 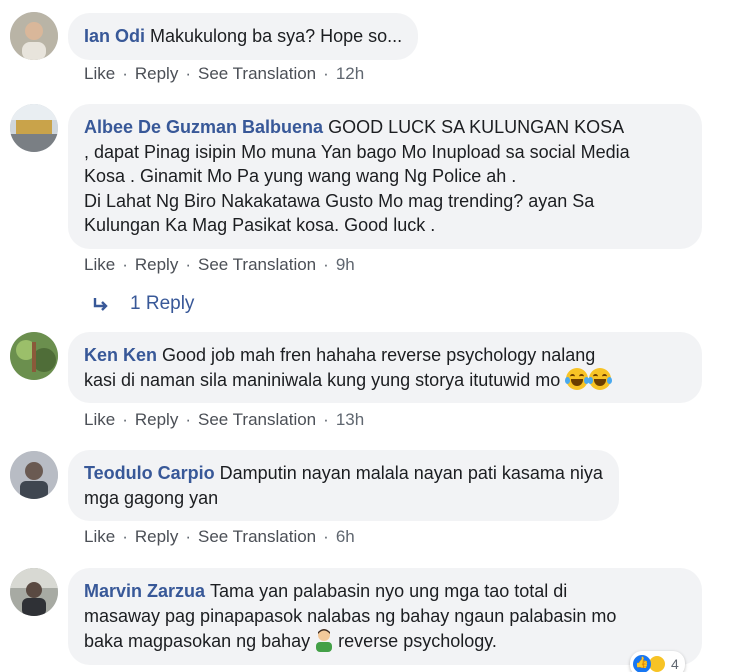 What do you see at coordinates (203, 127) in the screenshot?
I see `comment-author: Albee De Guzman Balbuena` at bounding box center [203, 127].